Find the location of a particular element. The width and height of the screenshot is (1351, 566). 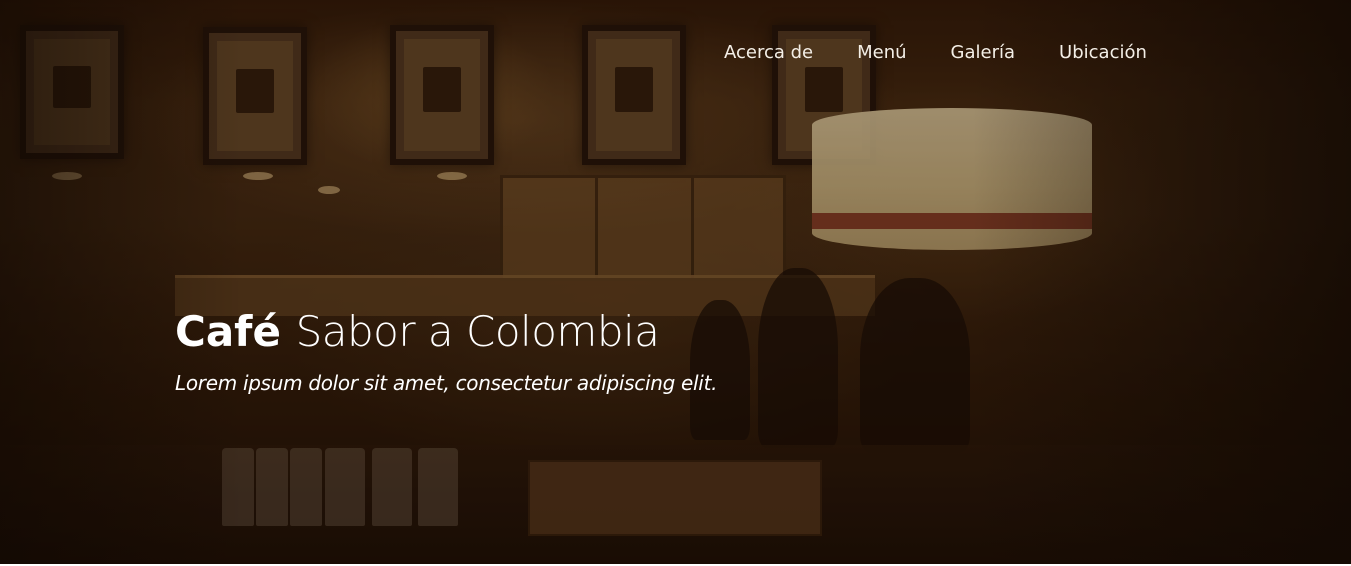

nav-item-menu: Menú is located at coordinates (881, 53).